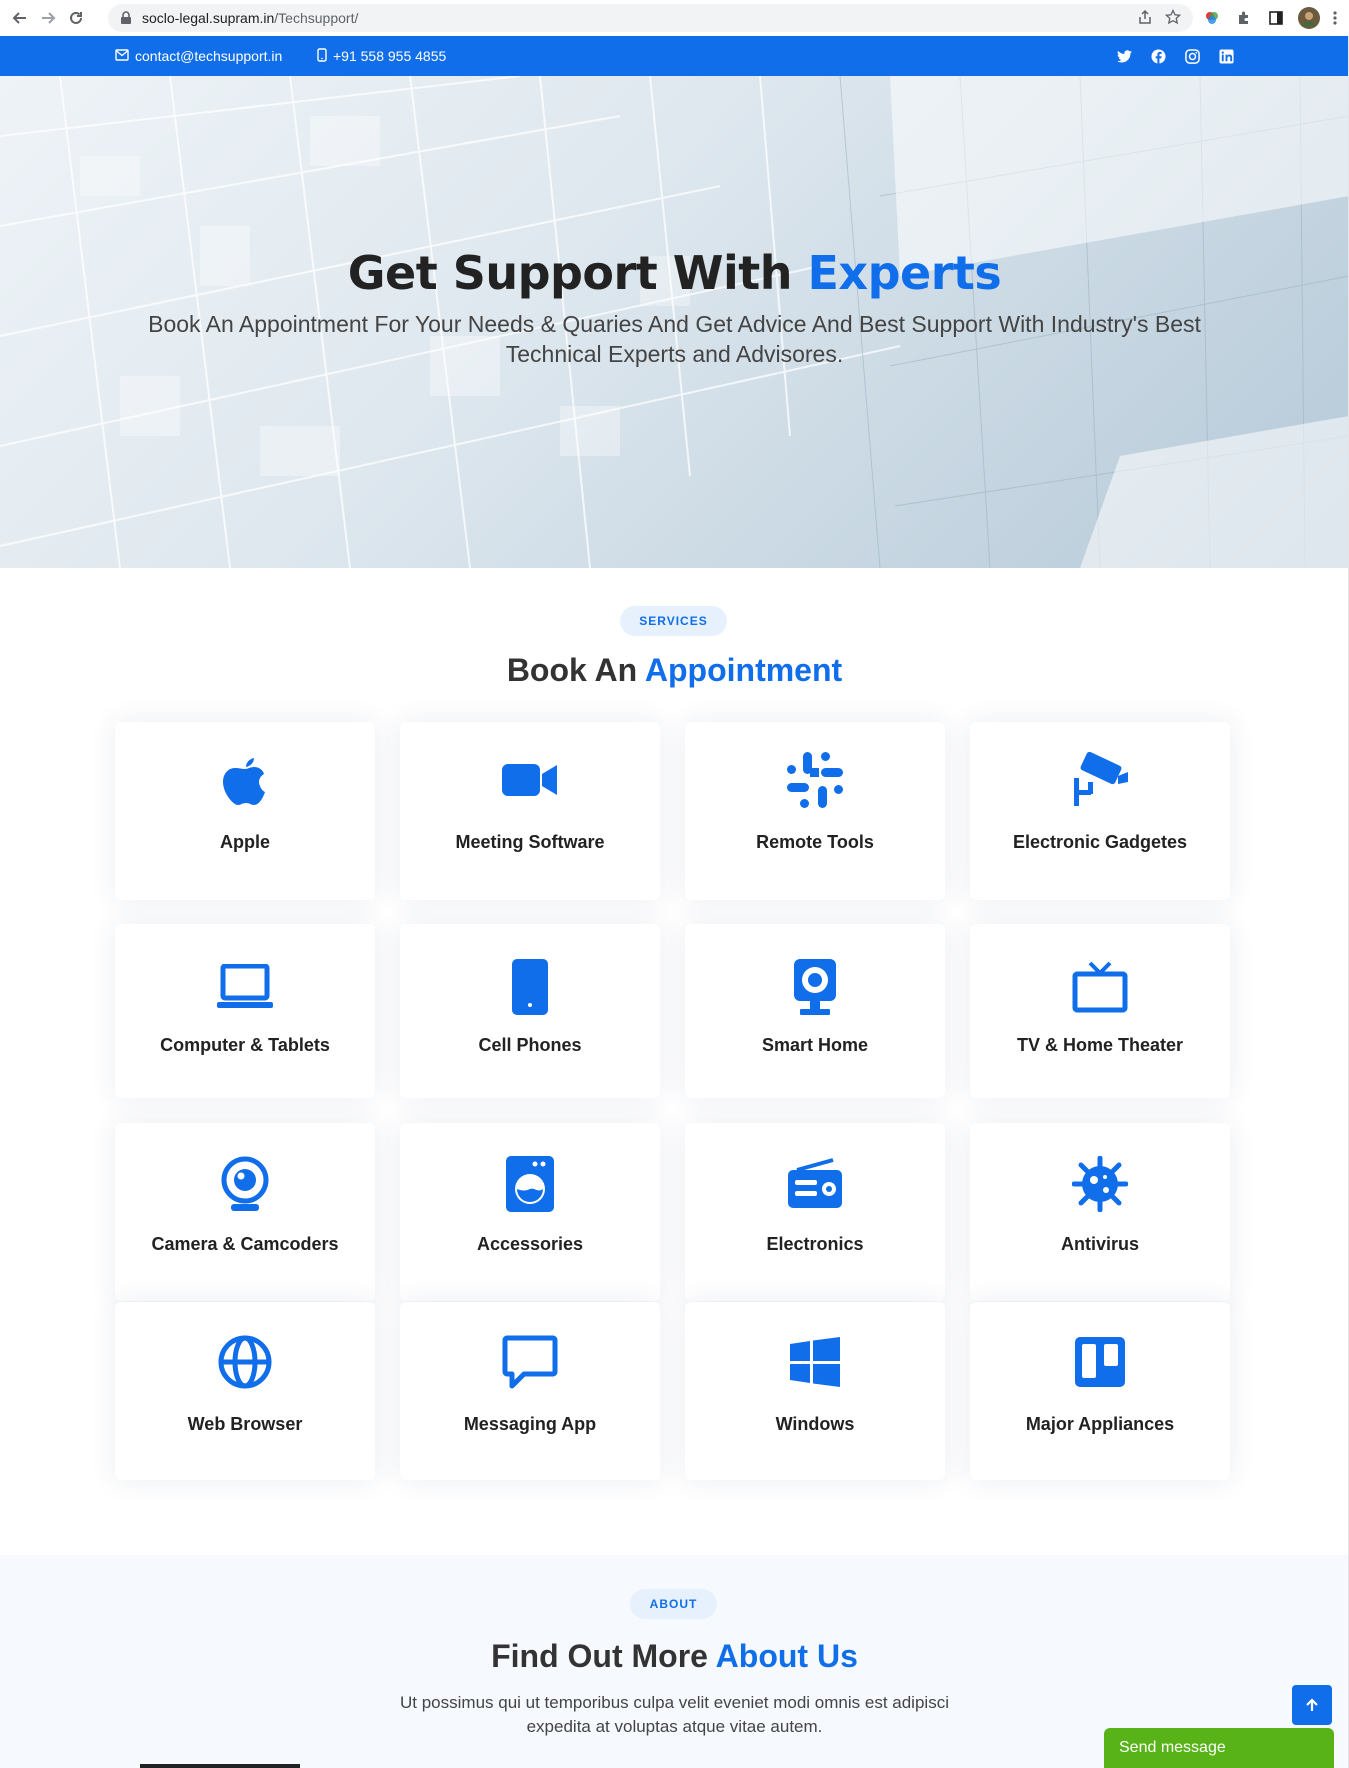  Describe the element at coordinates (390, 56) in the screenshot. I see `phone-text: +91 558 955 4855` at that location.